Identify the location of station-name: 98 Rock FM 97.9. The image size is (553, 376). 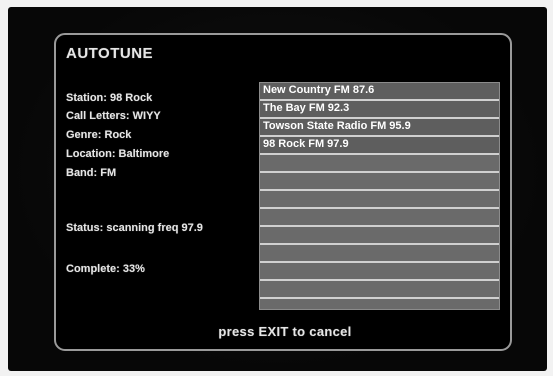
(306, 144).